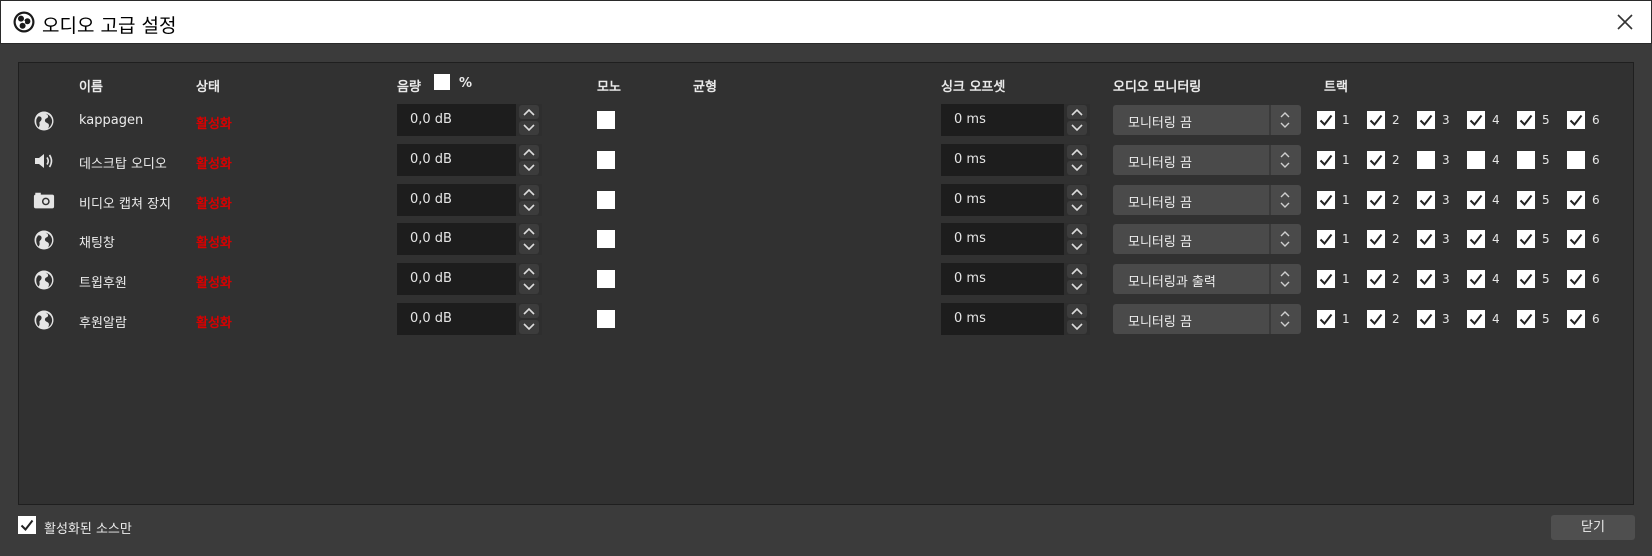  What do you see at coordinates (1593, 527) in the screenshot?
I see `close-button: 닫기` at bounding box center [1593, 527].